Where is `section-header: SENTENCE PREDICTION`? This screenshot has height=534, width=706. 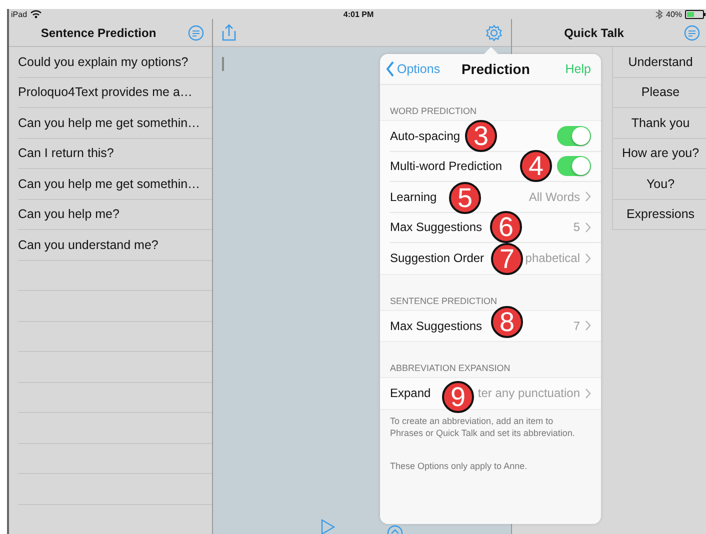 section-header: SENTENCE PREDICTION is located at coordinates (443, 301).